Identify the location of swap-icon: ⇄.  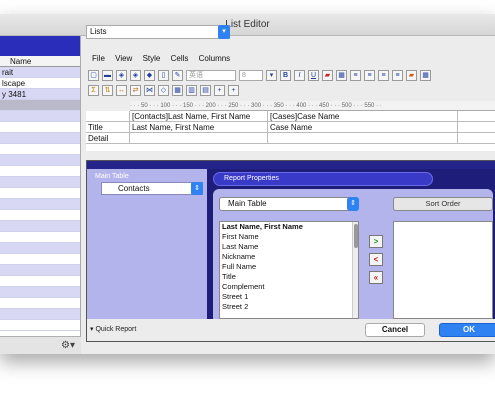
(135, 90).